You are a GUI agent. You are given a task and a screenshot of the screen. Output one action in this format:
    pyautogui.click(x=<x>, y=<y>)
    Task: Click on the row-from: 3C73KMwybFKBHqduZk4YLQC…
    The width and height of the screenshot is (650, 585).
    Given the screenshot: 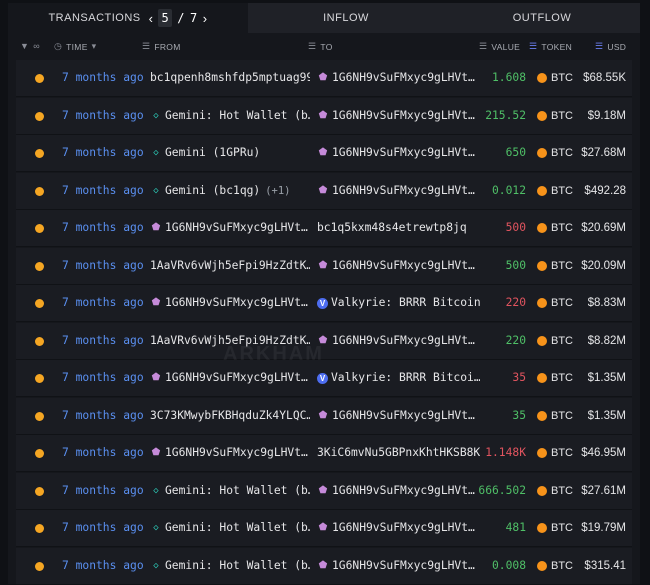 What is the action you would take?
    pyautogui.click(x=230, y=416)
    